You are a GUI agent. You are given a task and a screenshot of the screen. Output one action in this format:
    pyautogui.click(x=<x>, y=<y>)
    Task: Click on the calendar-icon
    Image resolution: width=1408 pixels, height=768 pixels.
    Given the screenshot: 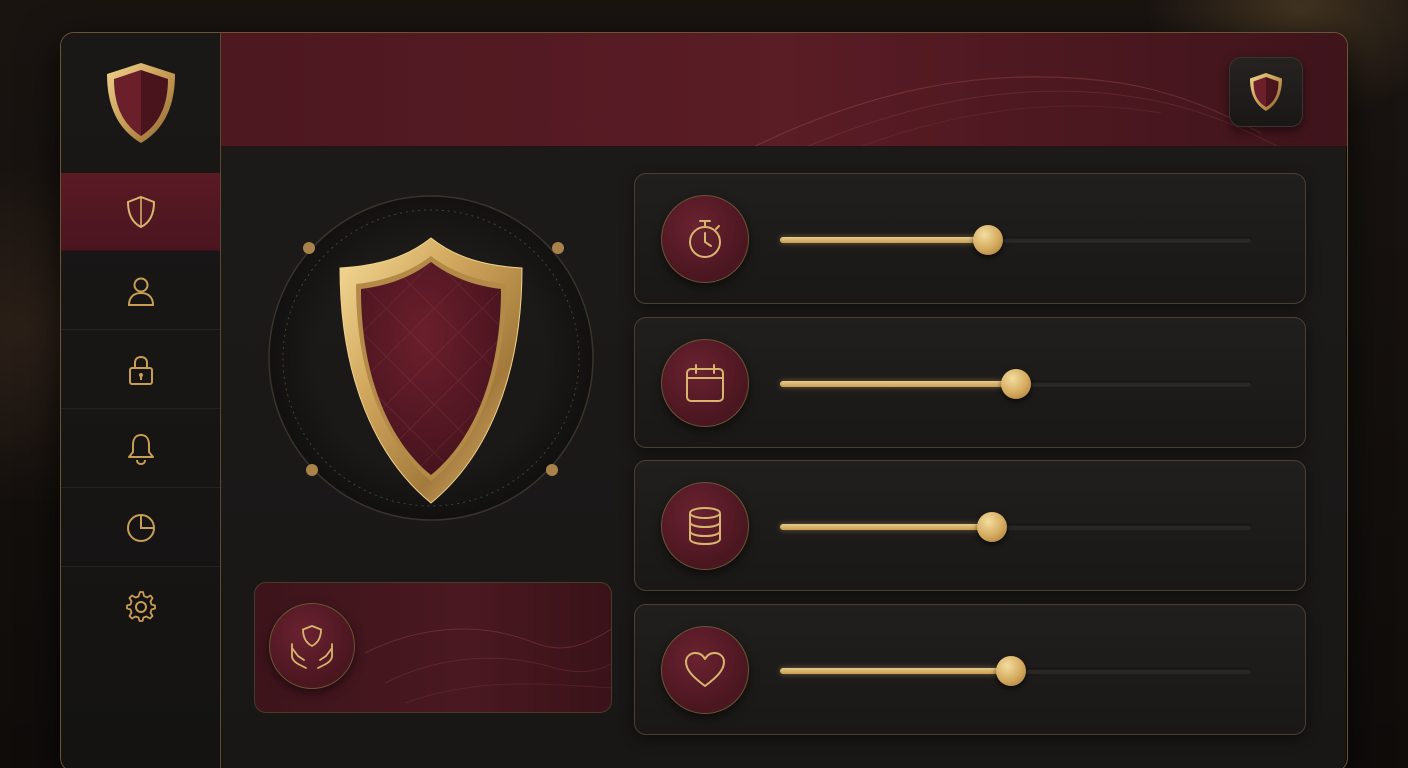 What is the action you would take?
    pyautogui.click(x=705, y=383)
    